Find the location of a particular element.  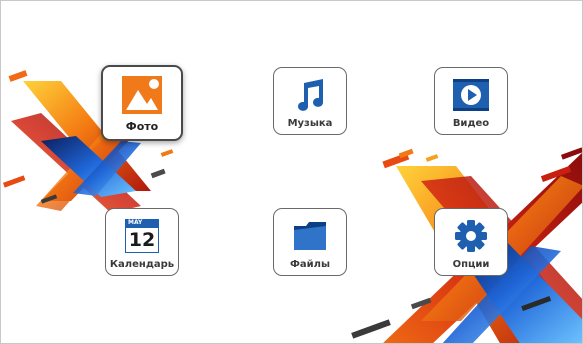

tile-options-label: Опции is located at coordinates (471, 264).